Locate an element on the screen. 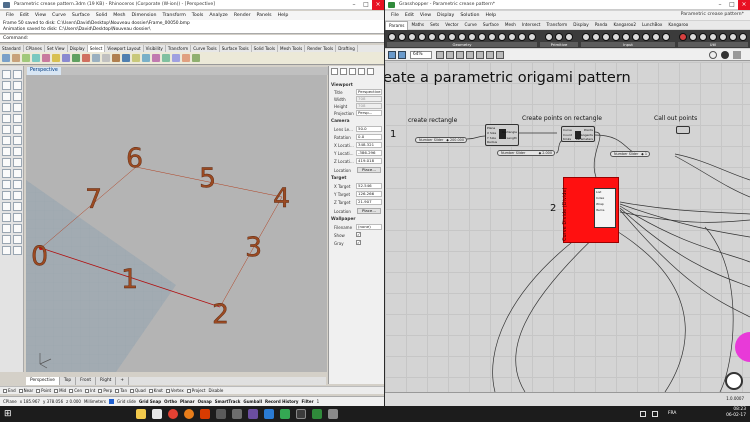 This screenshot has width=750, height=422. menu-item: Transform is located at coordinates (173, 15).